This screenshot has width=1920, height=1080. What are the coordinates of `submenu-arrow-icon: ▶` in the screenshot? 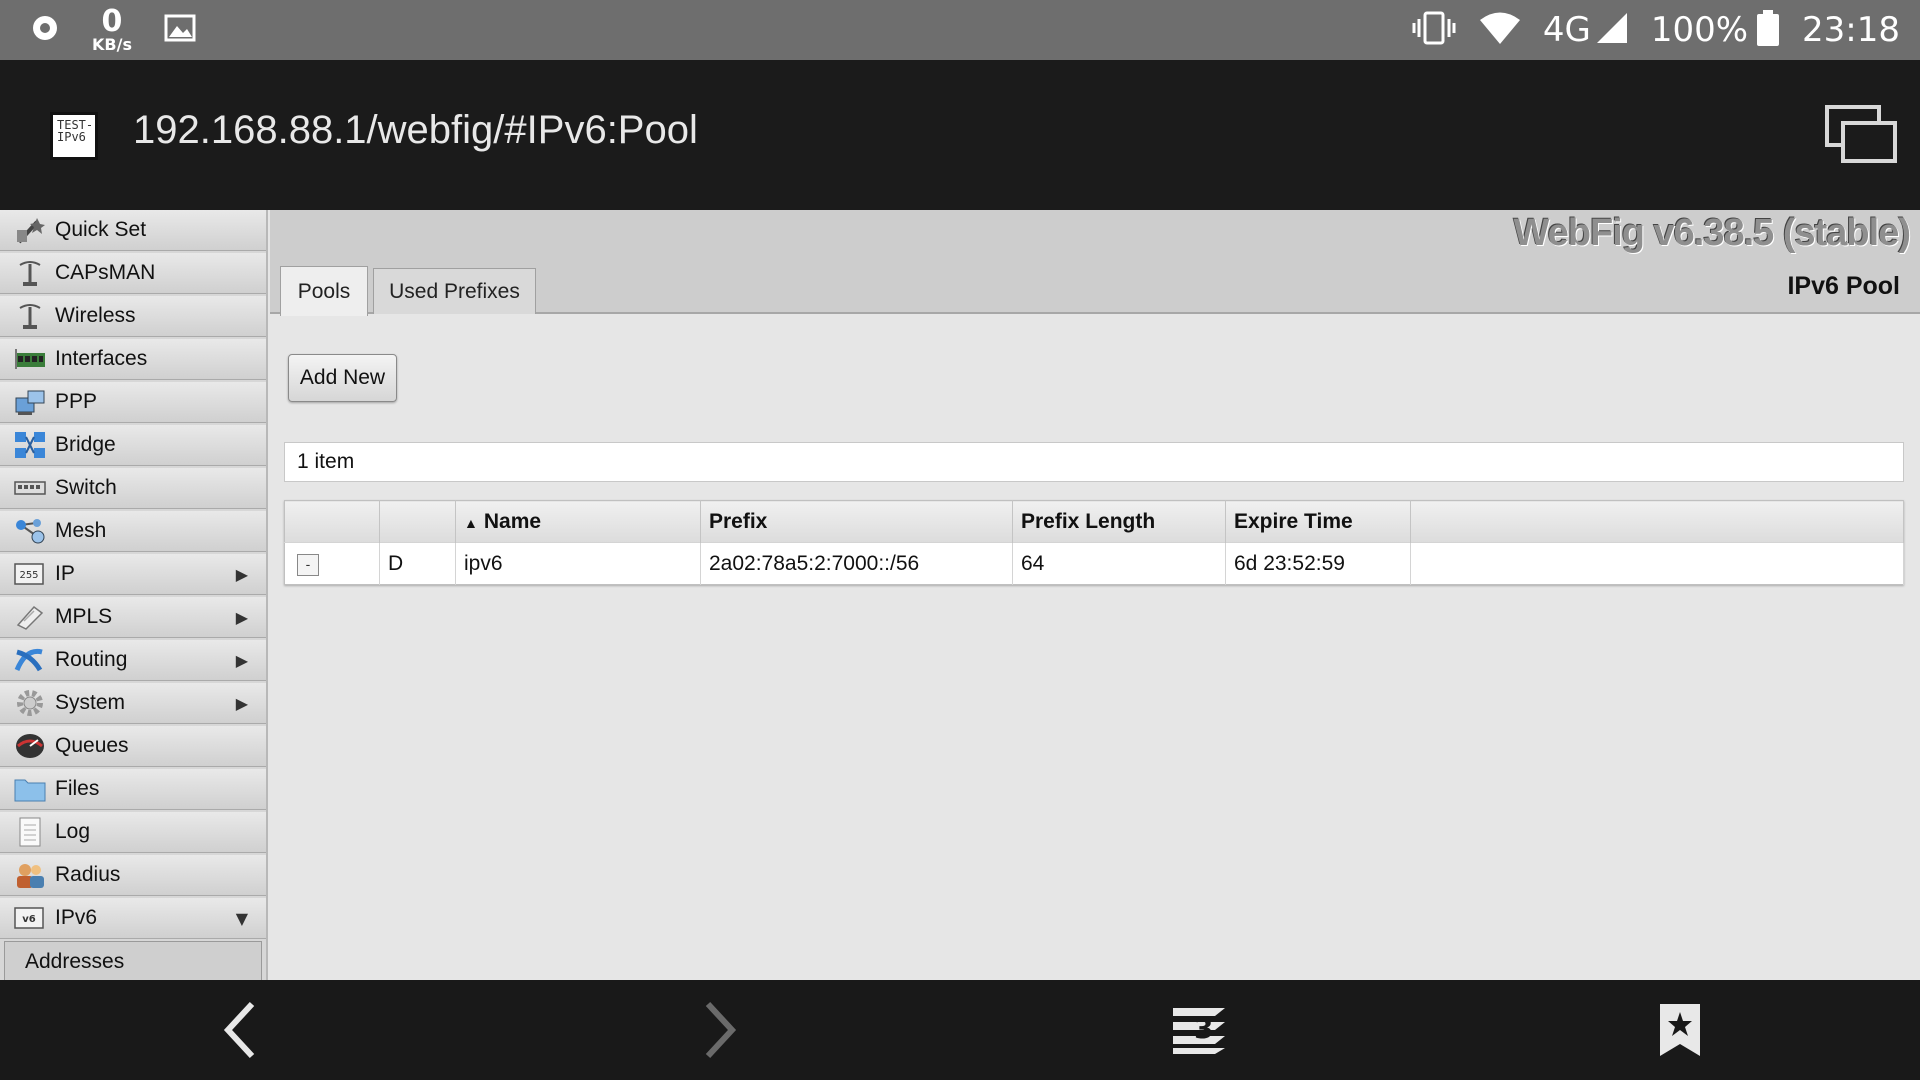 It's located at (241, 617).